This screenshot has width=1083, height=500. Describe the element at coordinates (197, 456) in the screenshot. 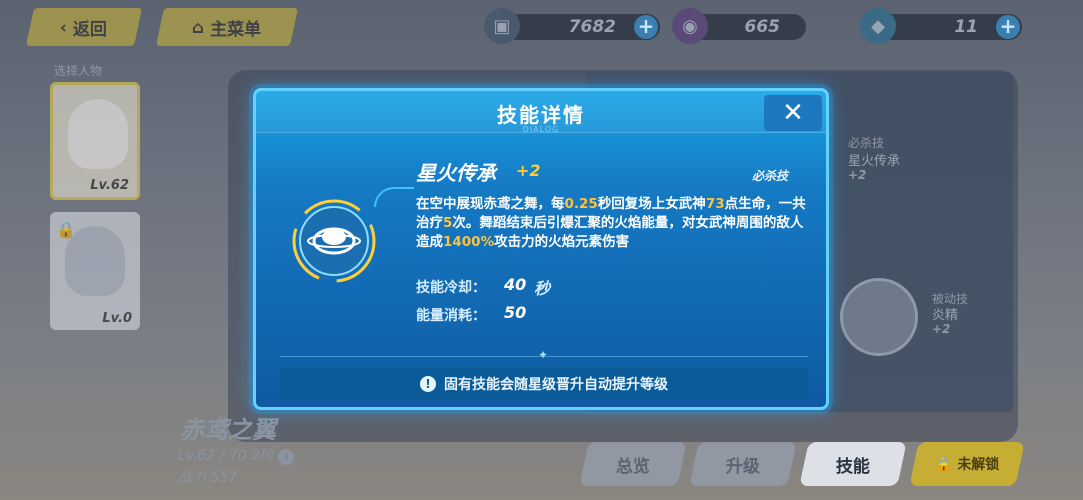

I see `character-level: Lv.62` at that location.